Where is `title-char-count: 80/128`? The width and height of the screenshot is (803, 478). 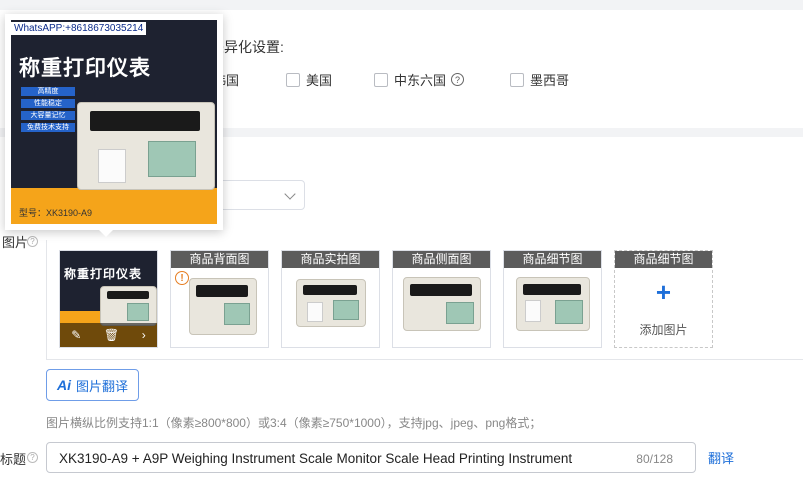 title-char-count: 80/128 is located at coordinates (654, 459).